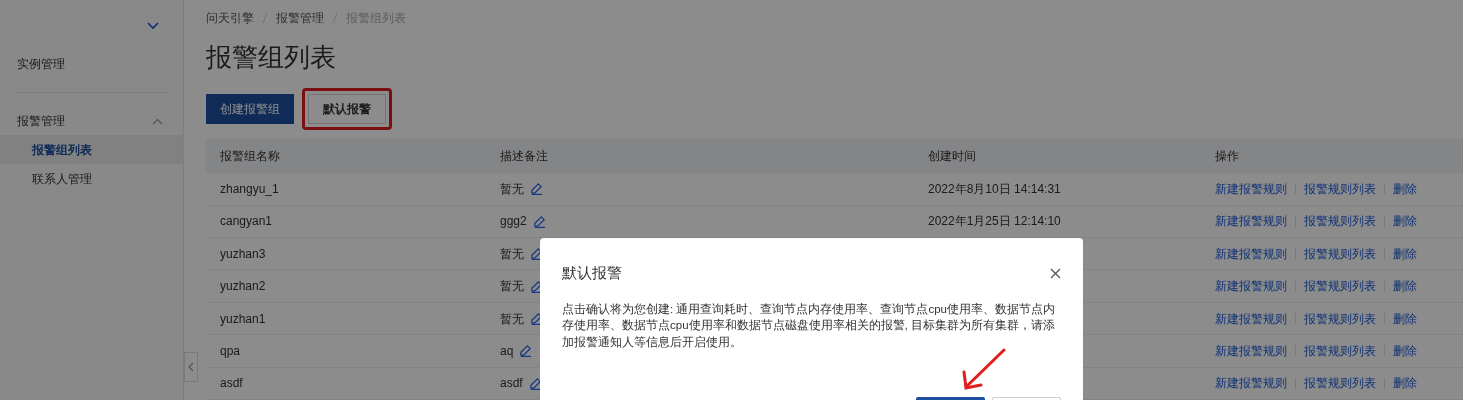  Describe the element at coordinates (271, 57) in the screenshot. I see `page-title: 报警组列表` at that location.